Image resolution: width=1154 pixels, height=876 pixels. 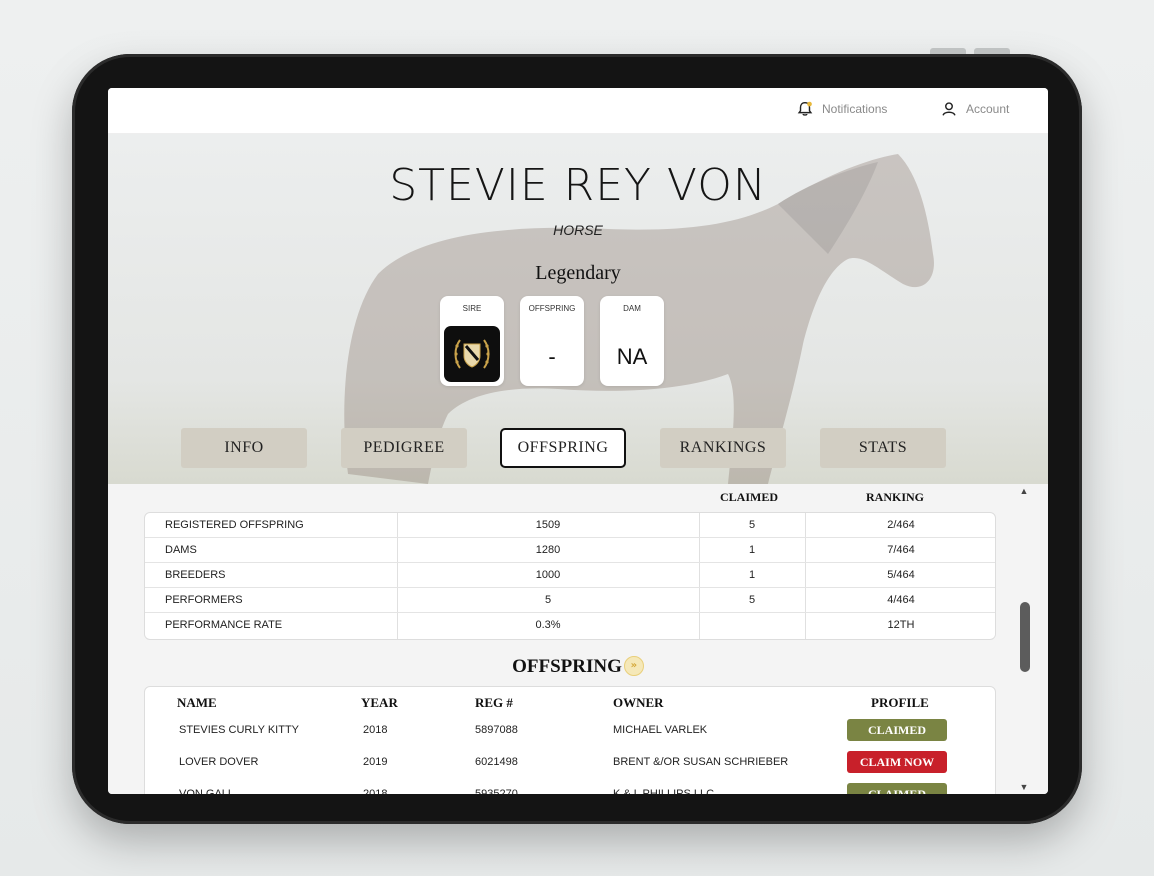 I want to click on offspring-section-title: OFFSPRING», so click(x=578, y=666).